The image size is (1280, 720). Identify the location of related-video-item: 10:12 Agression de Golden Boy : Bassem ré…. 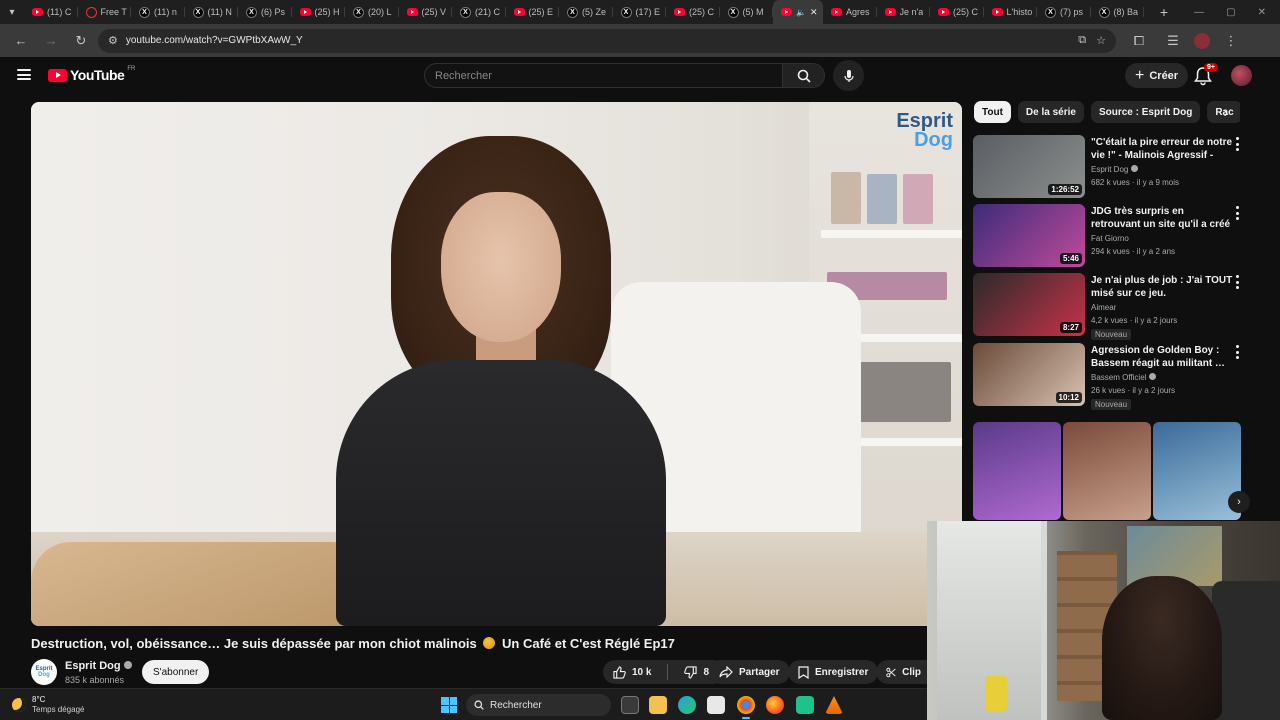
(1110, 376).